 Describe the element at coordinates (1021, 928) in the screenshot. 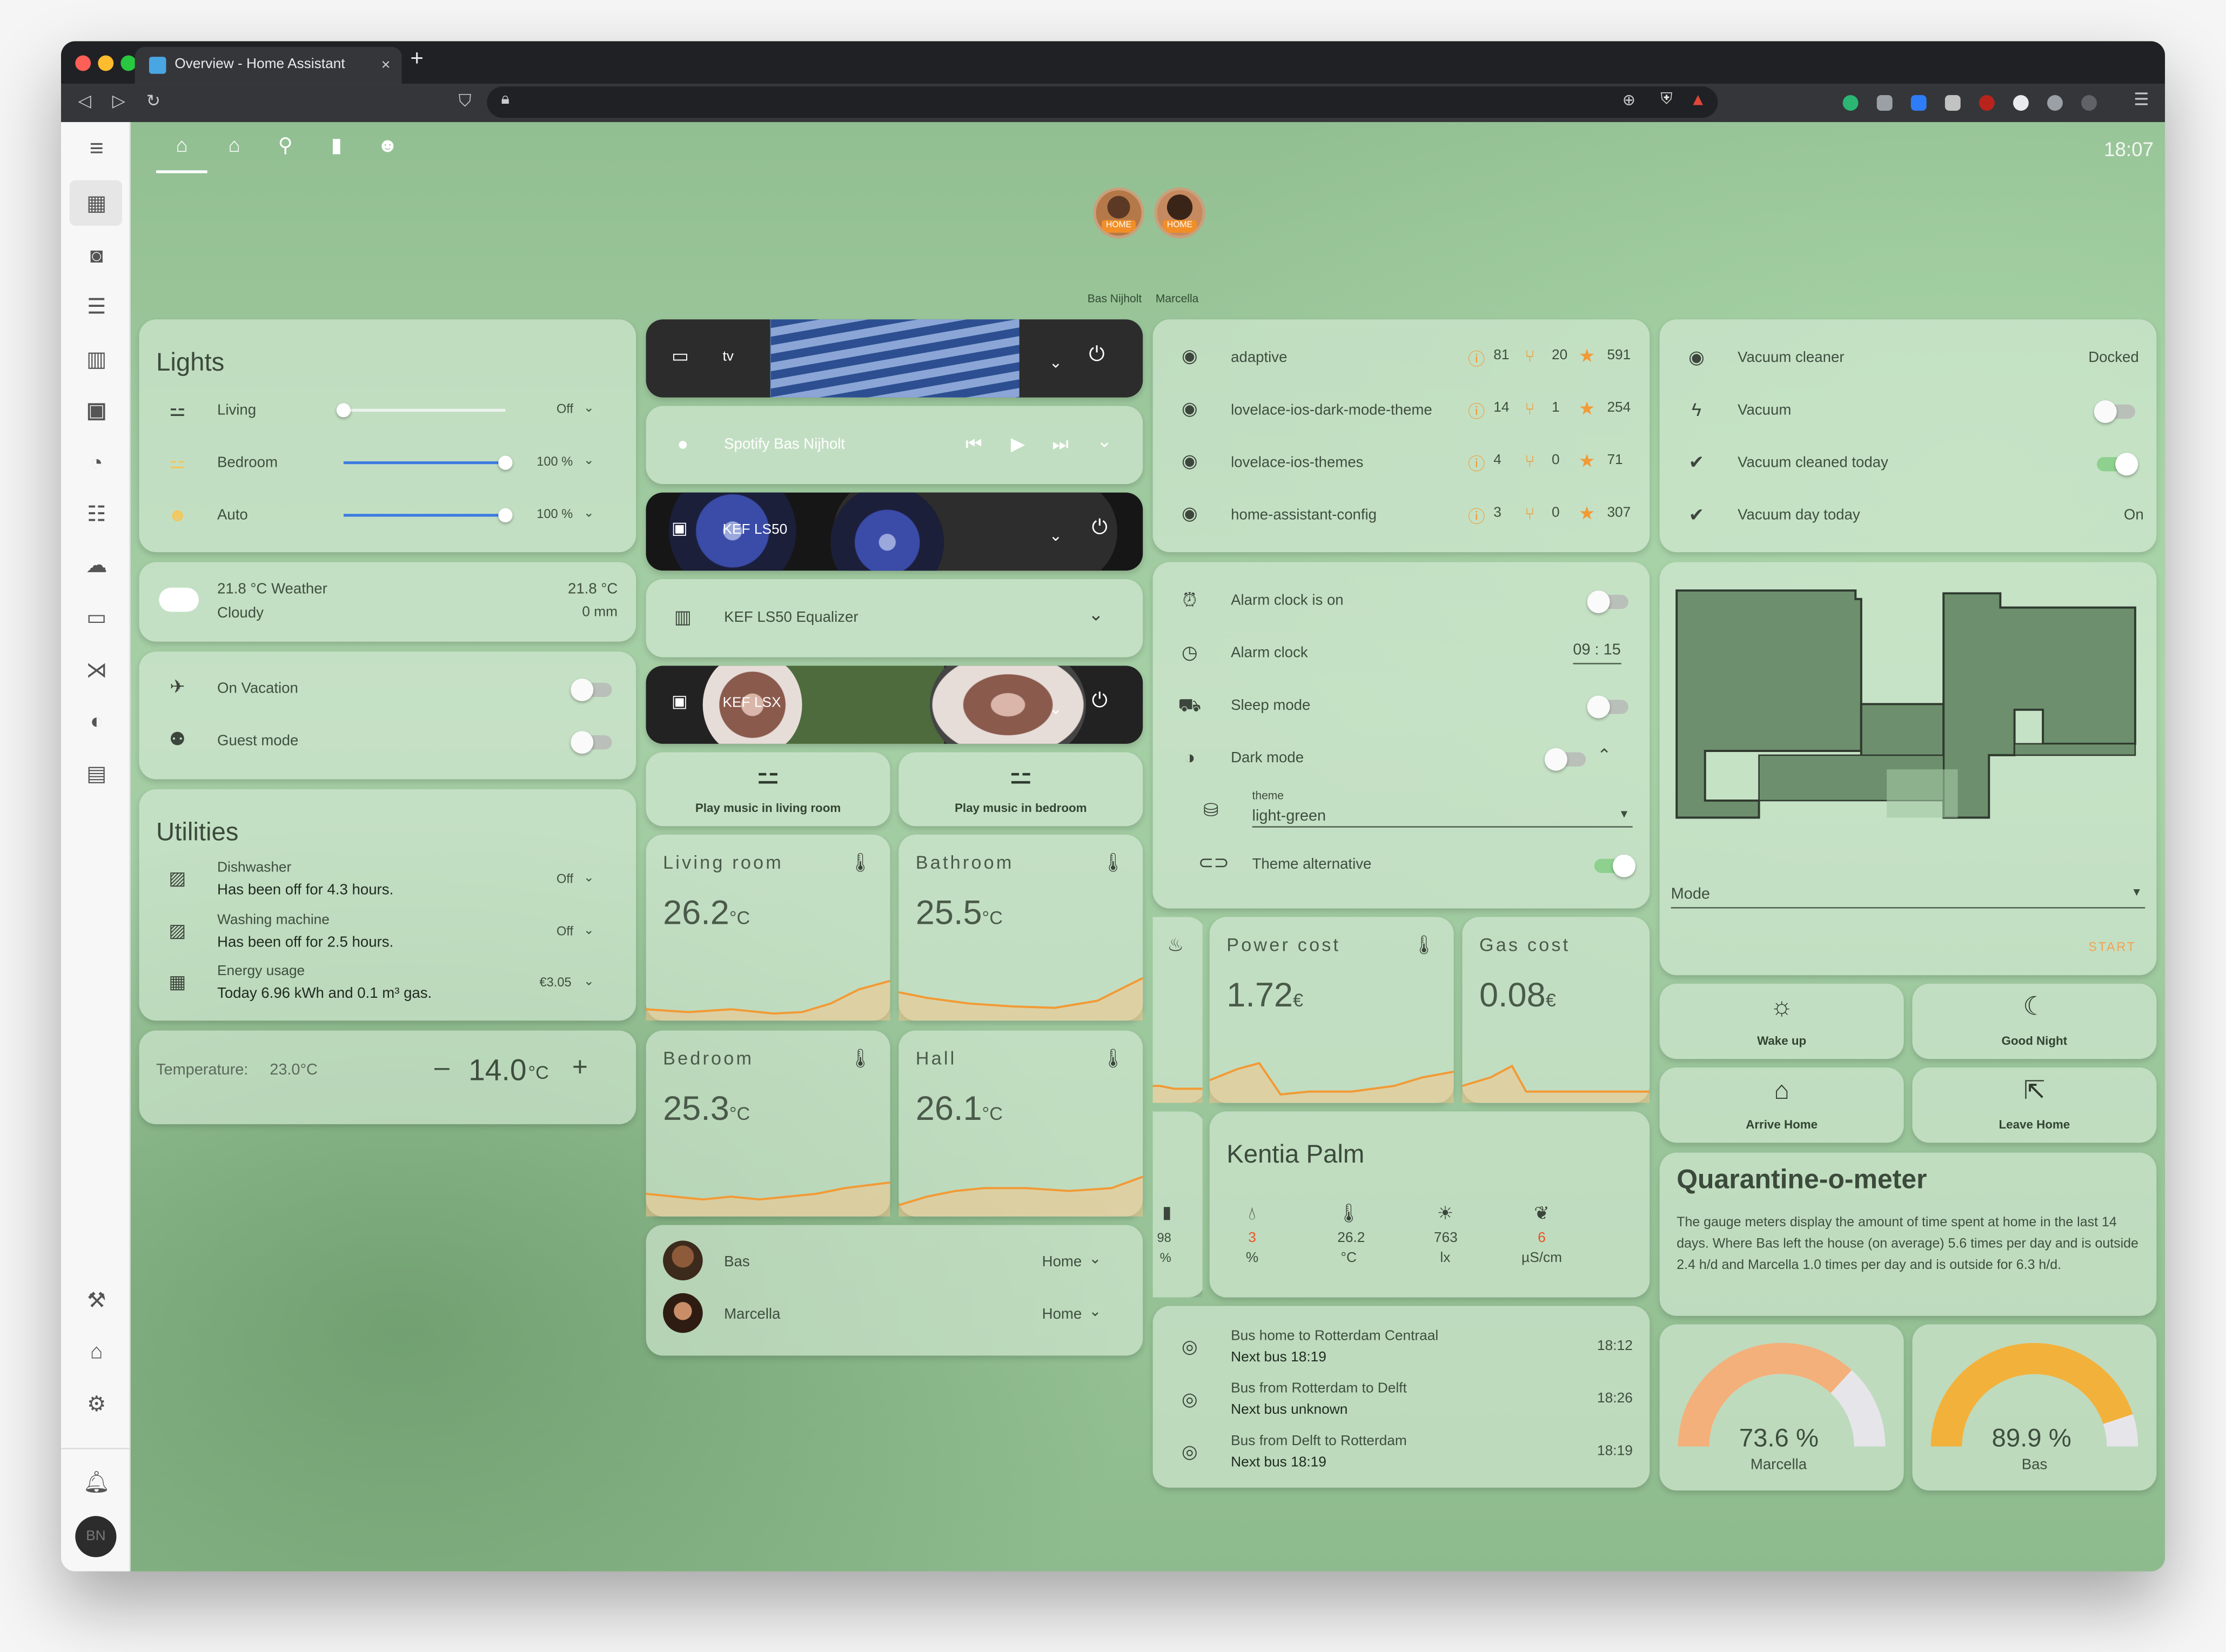

I see `sensor-card-bathroom: Bathroom 🌡︎ 25.5°C` at that location.